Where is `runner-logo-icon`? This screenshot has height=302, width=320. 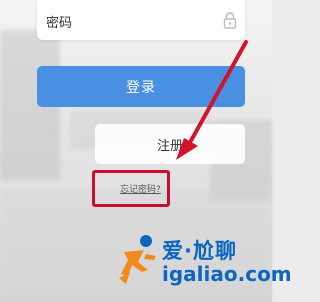 runner-logo-icon is located at coordinates (137, 259).